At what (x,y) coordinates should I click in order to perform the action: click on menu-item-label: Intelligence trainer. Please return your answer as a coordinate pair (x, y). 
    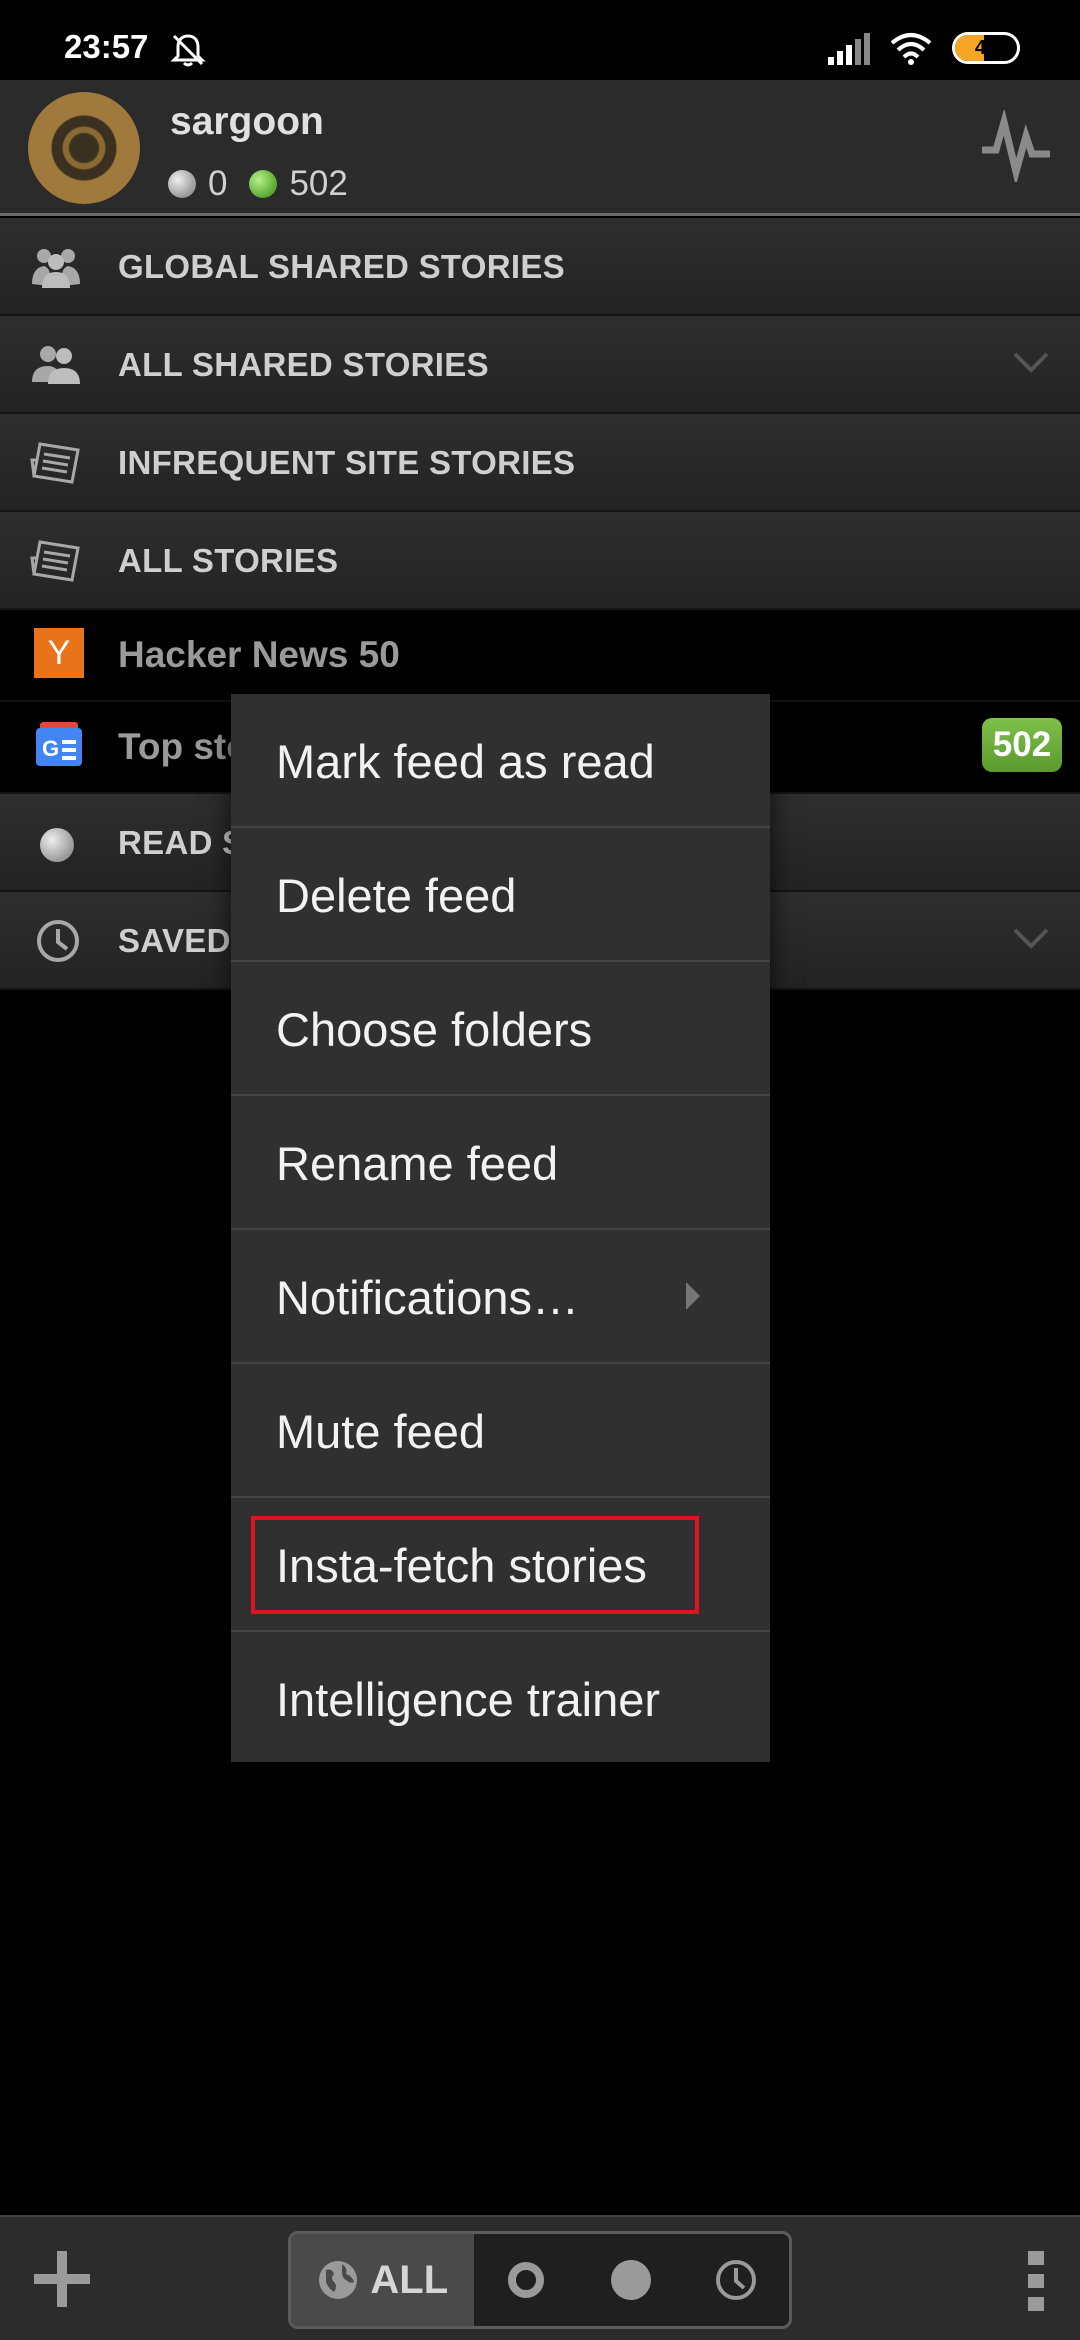
    Looking at the image, I should click on (468, 1699).